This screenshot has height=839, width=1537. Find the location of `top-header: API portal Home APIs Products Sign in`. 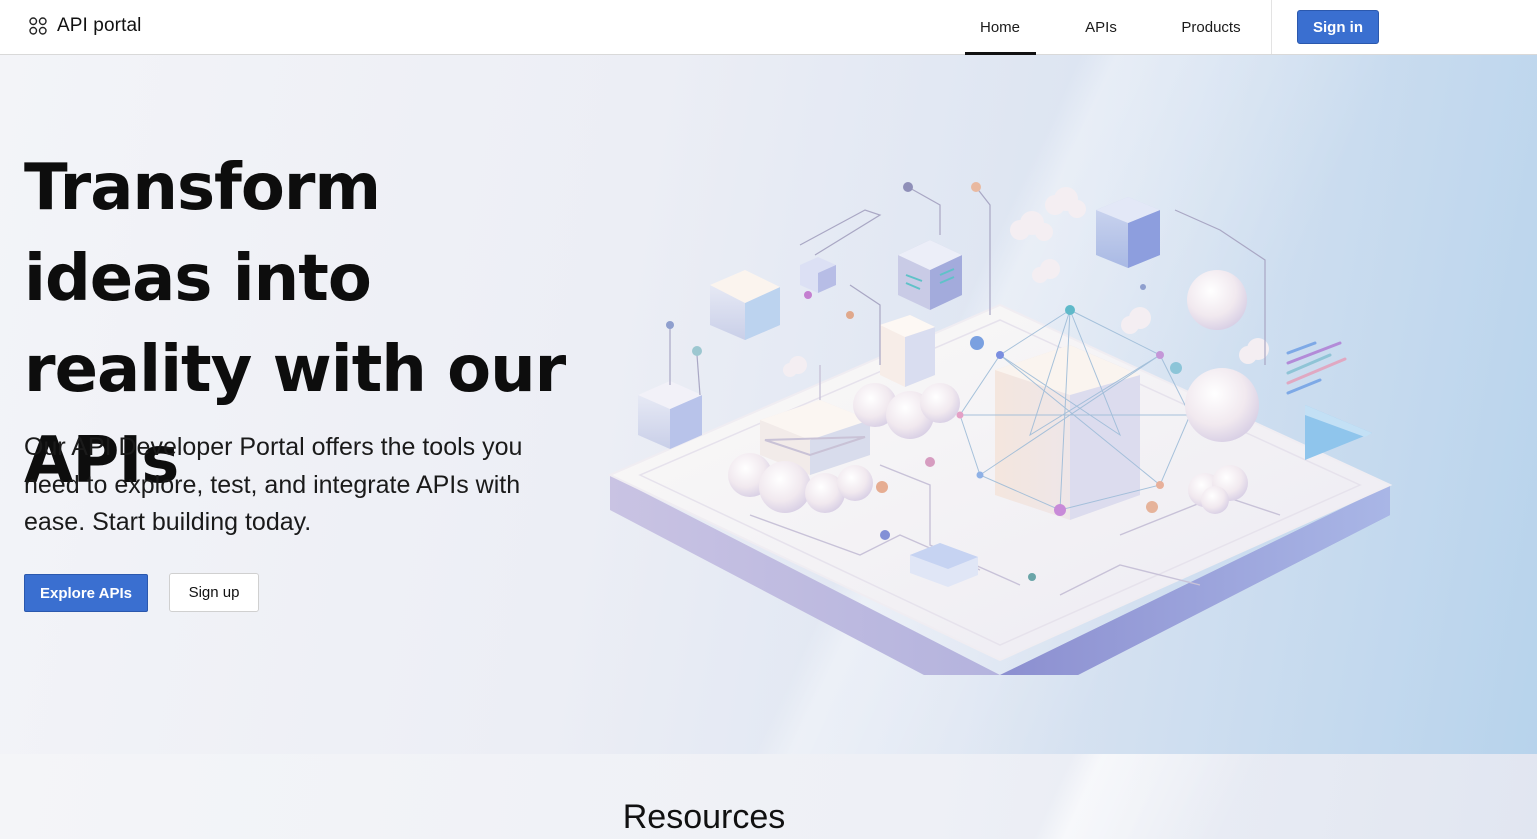

top-header: API portal Home APIs Products Sign in is located at coordinates (768, 27).